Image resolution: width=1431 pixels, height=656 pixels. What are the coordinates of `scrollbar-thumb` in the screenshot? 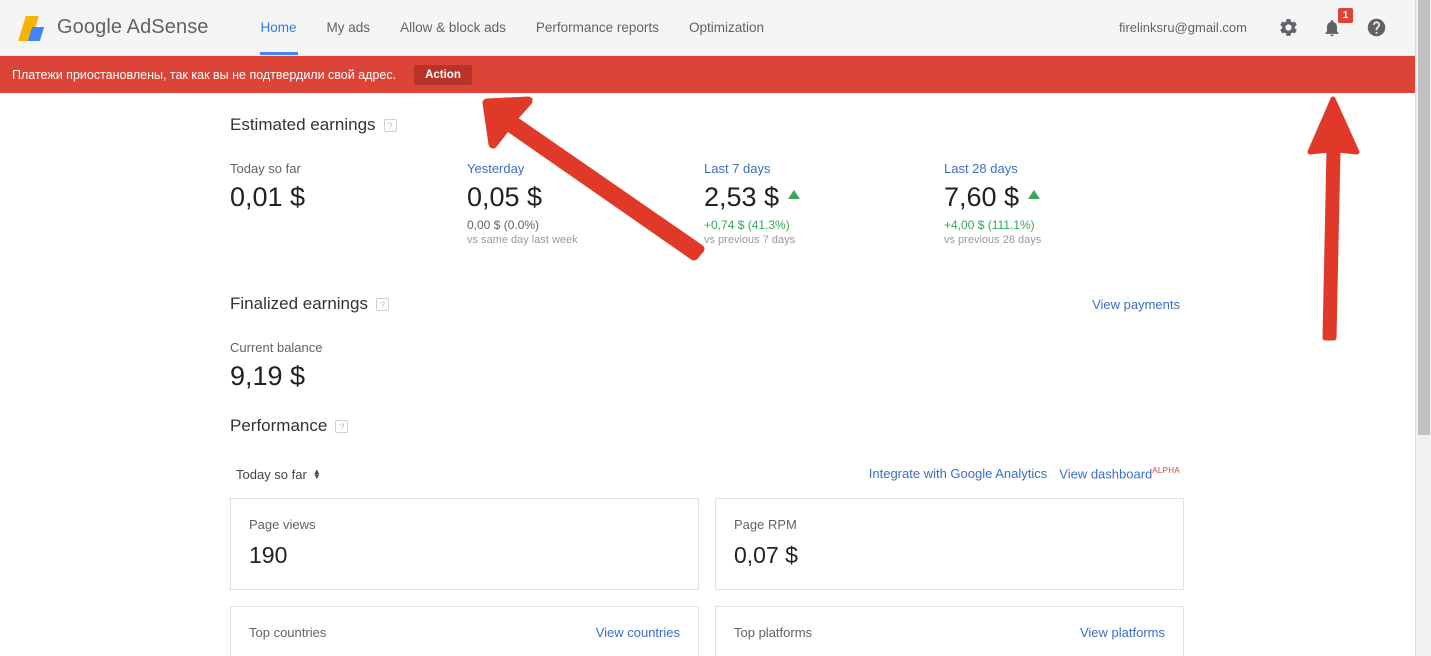 It's located at (1424, 217).